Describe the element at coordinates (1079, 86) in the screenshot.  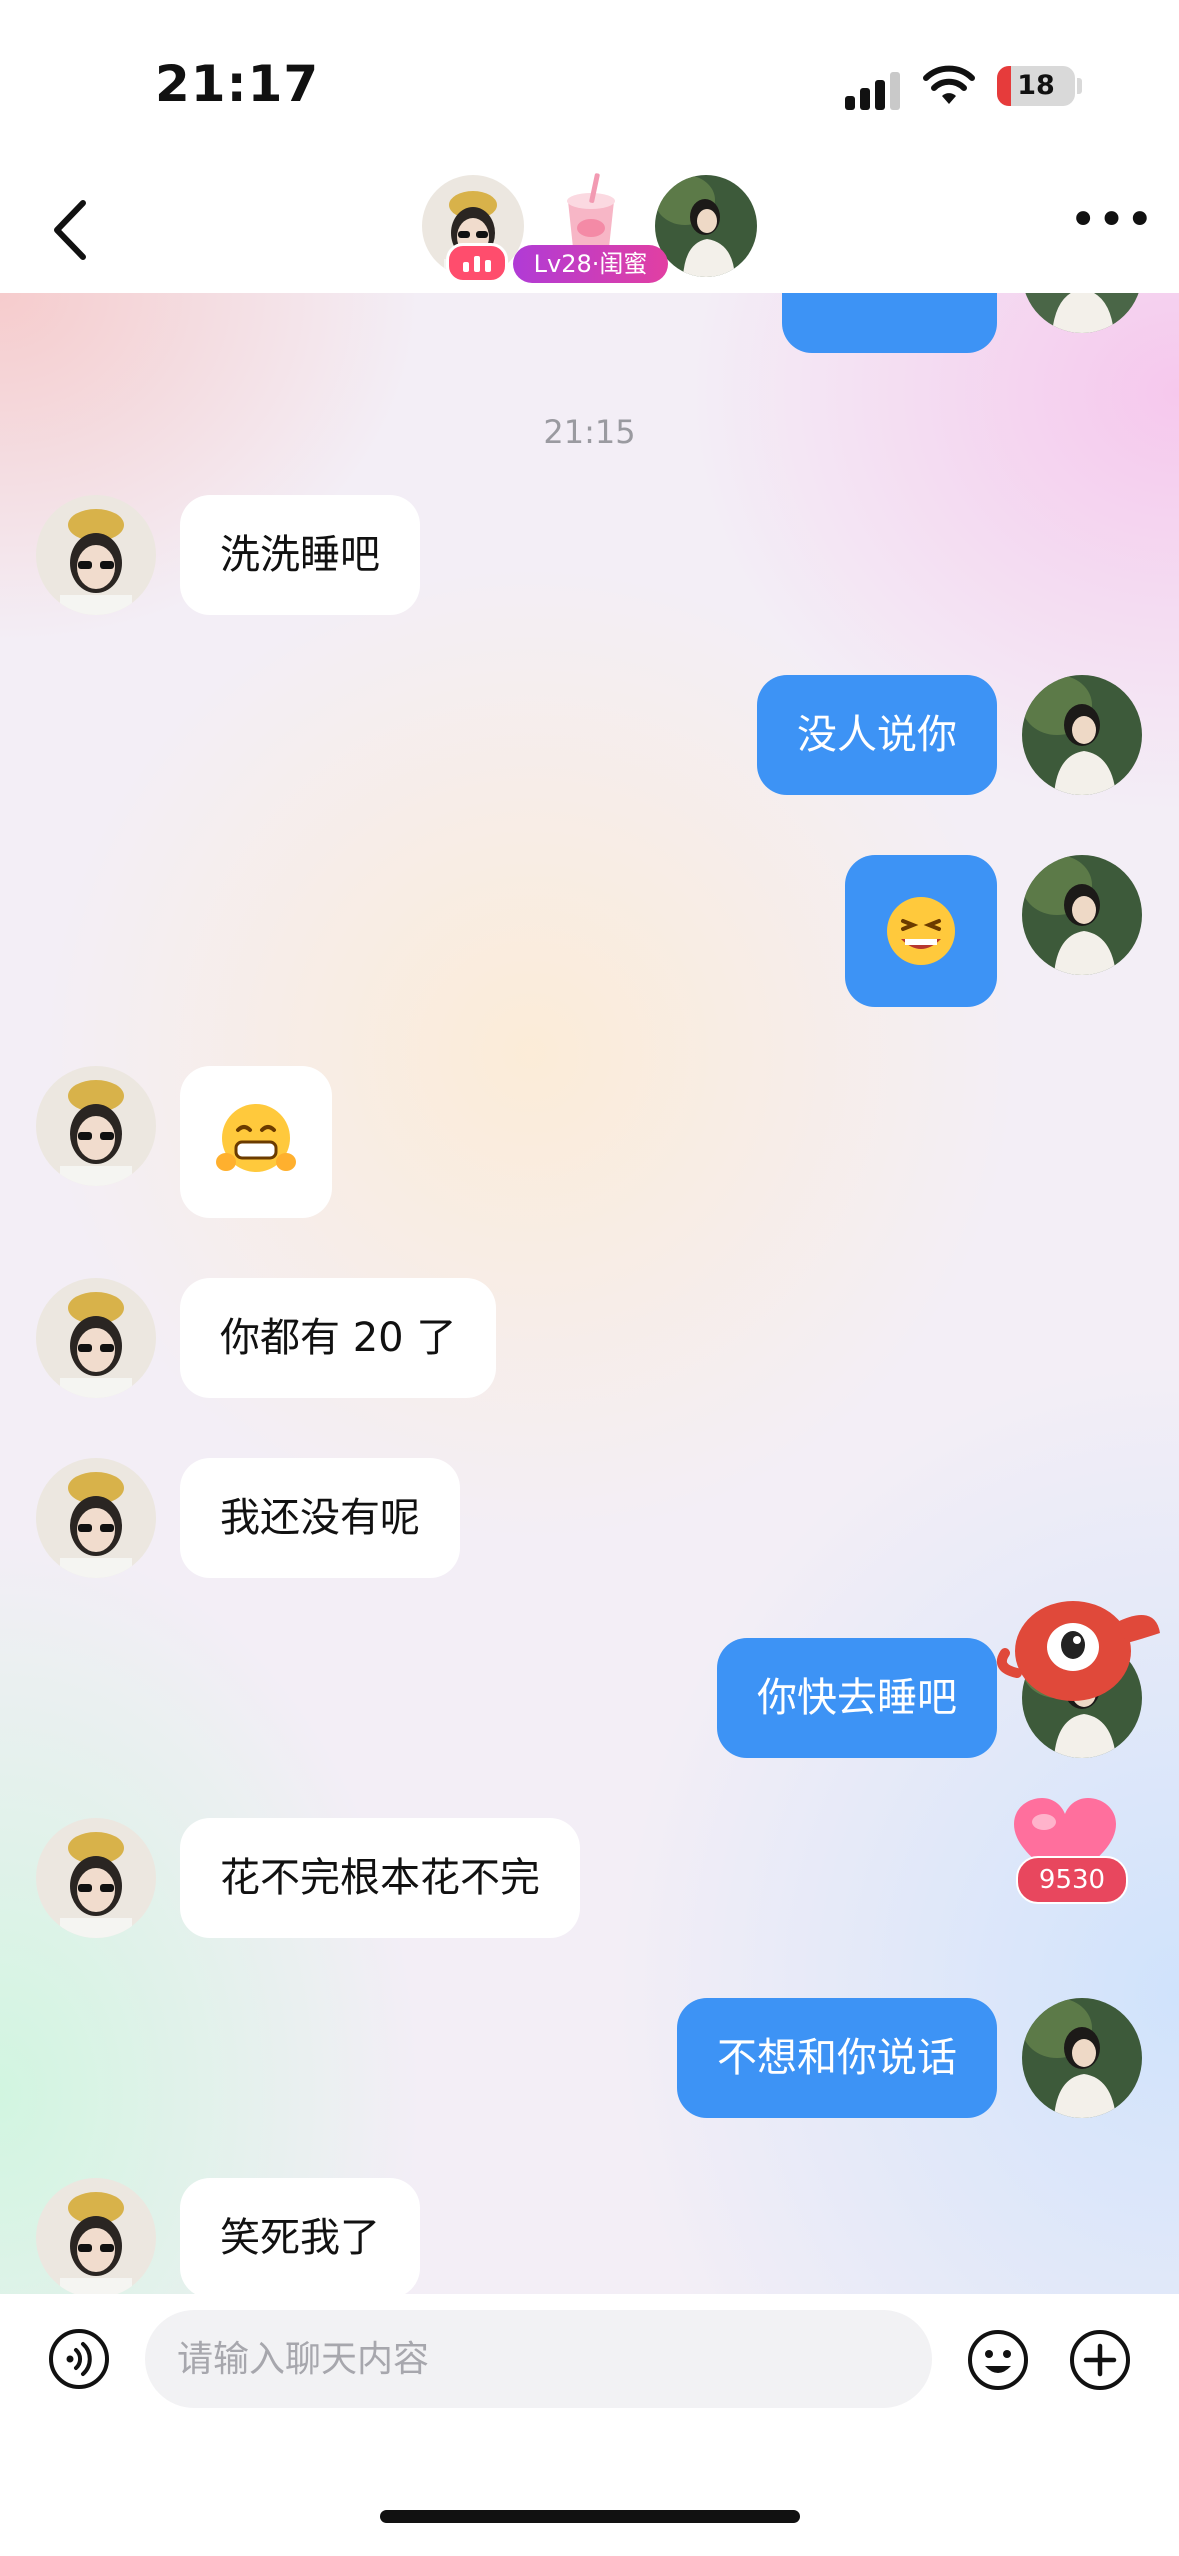
I see `battery-tip` at that location.